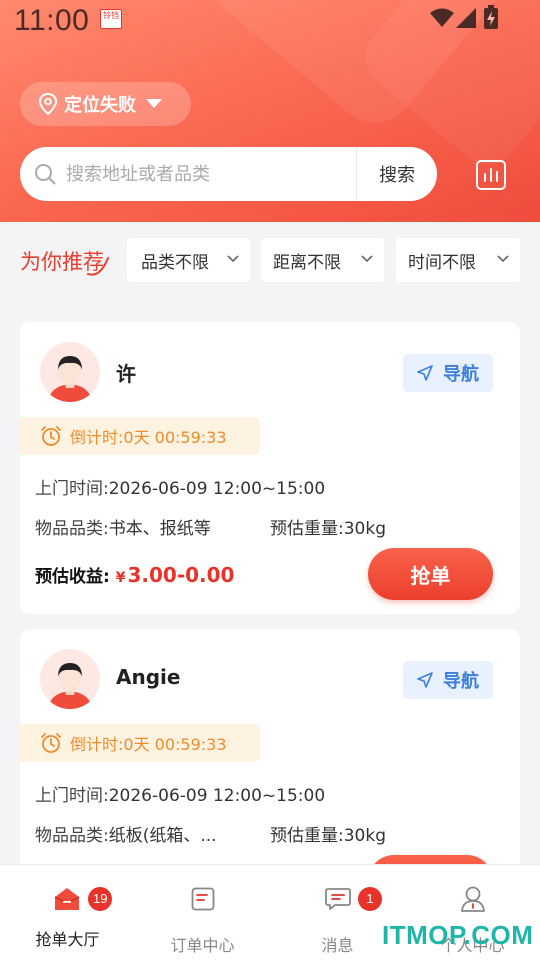 This screenshot has width=540, height=960. Describe the element at coordinates (120, 578) in the screenshot. I see `currency-symbol: ¥` at that location.